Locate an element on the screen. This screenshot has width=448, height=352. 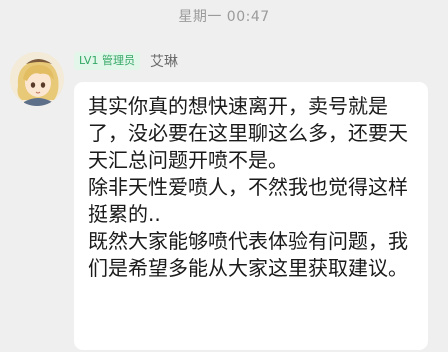
avatar is located at coordinates (37, 79).